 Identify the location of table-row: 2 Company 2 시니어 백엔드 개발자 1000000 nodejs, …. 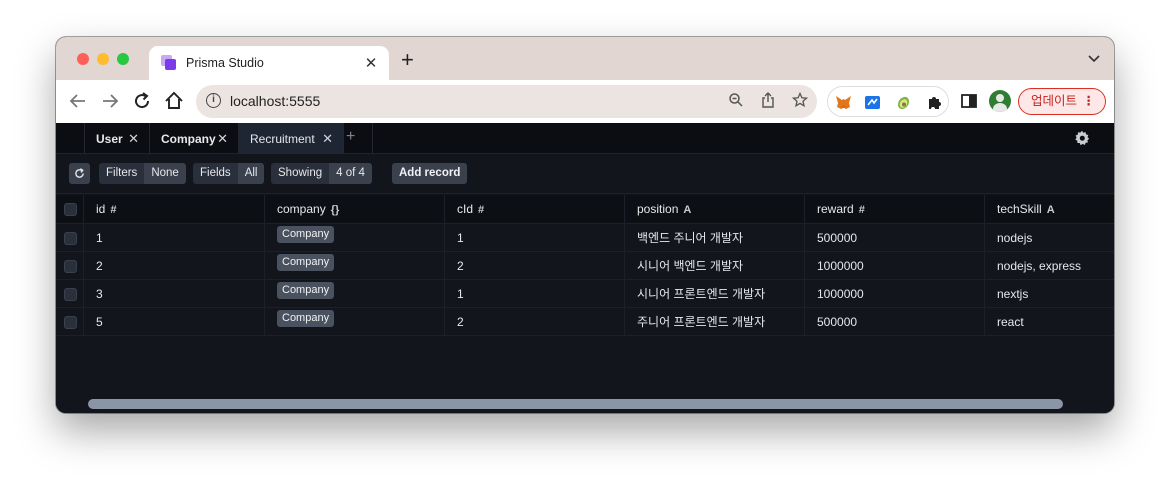
(585, 266).